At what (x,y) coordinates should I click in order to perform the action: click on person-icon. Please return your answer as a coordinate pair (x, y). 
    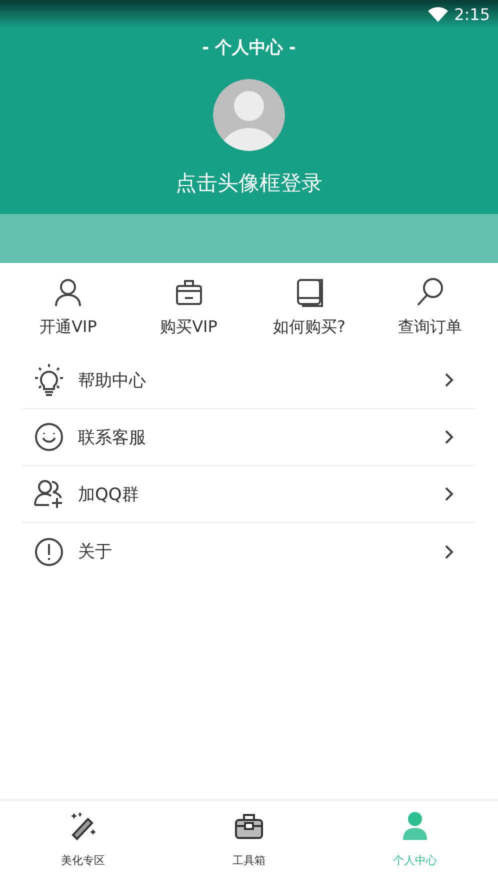
    Looking at the image, I should click on (68, 292).